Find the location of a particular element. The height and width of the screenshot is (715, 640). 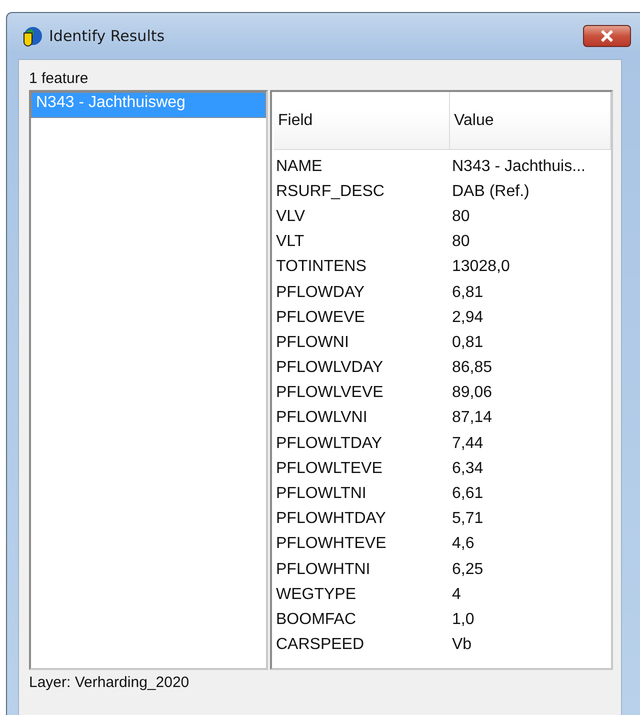

table-cell-text: PFLOWHTEVE is located at coordinates (331, 544).